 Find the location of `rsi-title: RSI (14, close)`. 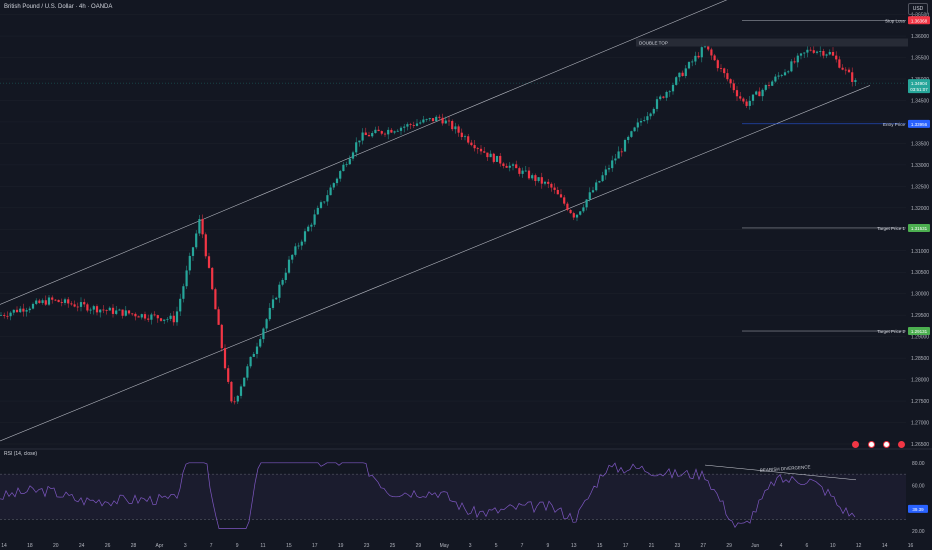

rsi-title: RSI (14, close) is located at coordinates (21, 454).